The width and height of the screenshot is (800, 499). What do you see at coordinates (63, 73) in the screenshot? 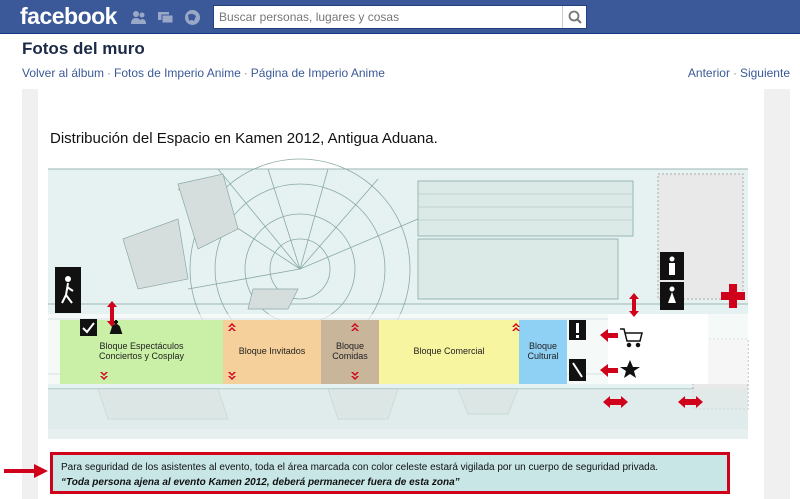
I see `back-to-album-link: Volver al álbum` at bounding box center [63, 73].